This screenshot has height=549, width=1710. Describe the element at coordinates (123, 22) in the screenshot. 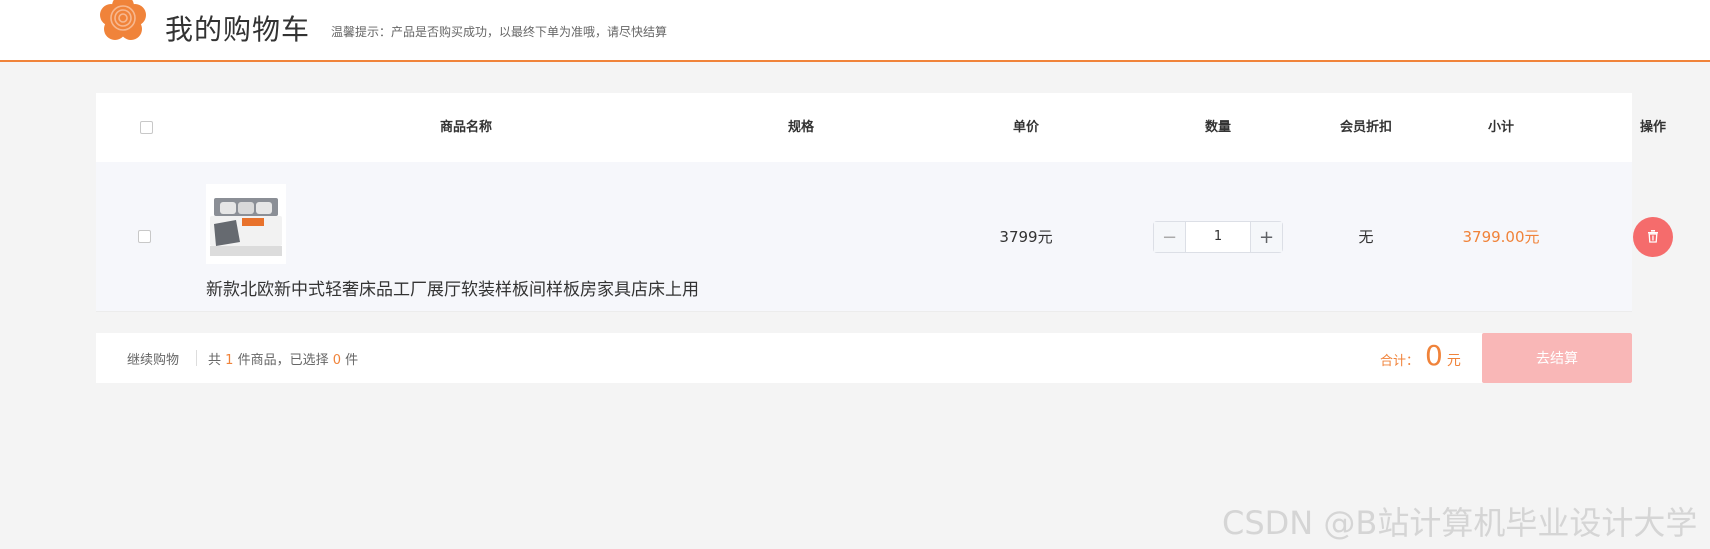

I see `flower-logo-icon` at that location.